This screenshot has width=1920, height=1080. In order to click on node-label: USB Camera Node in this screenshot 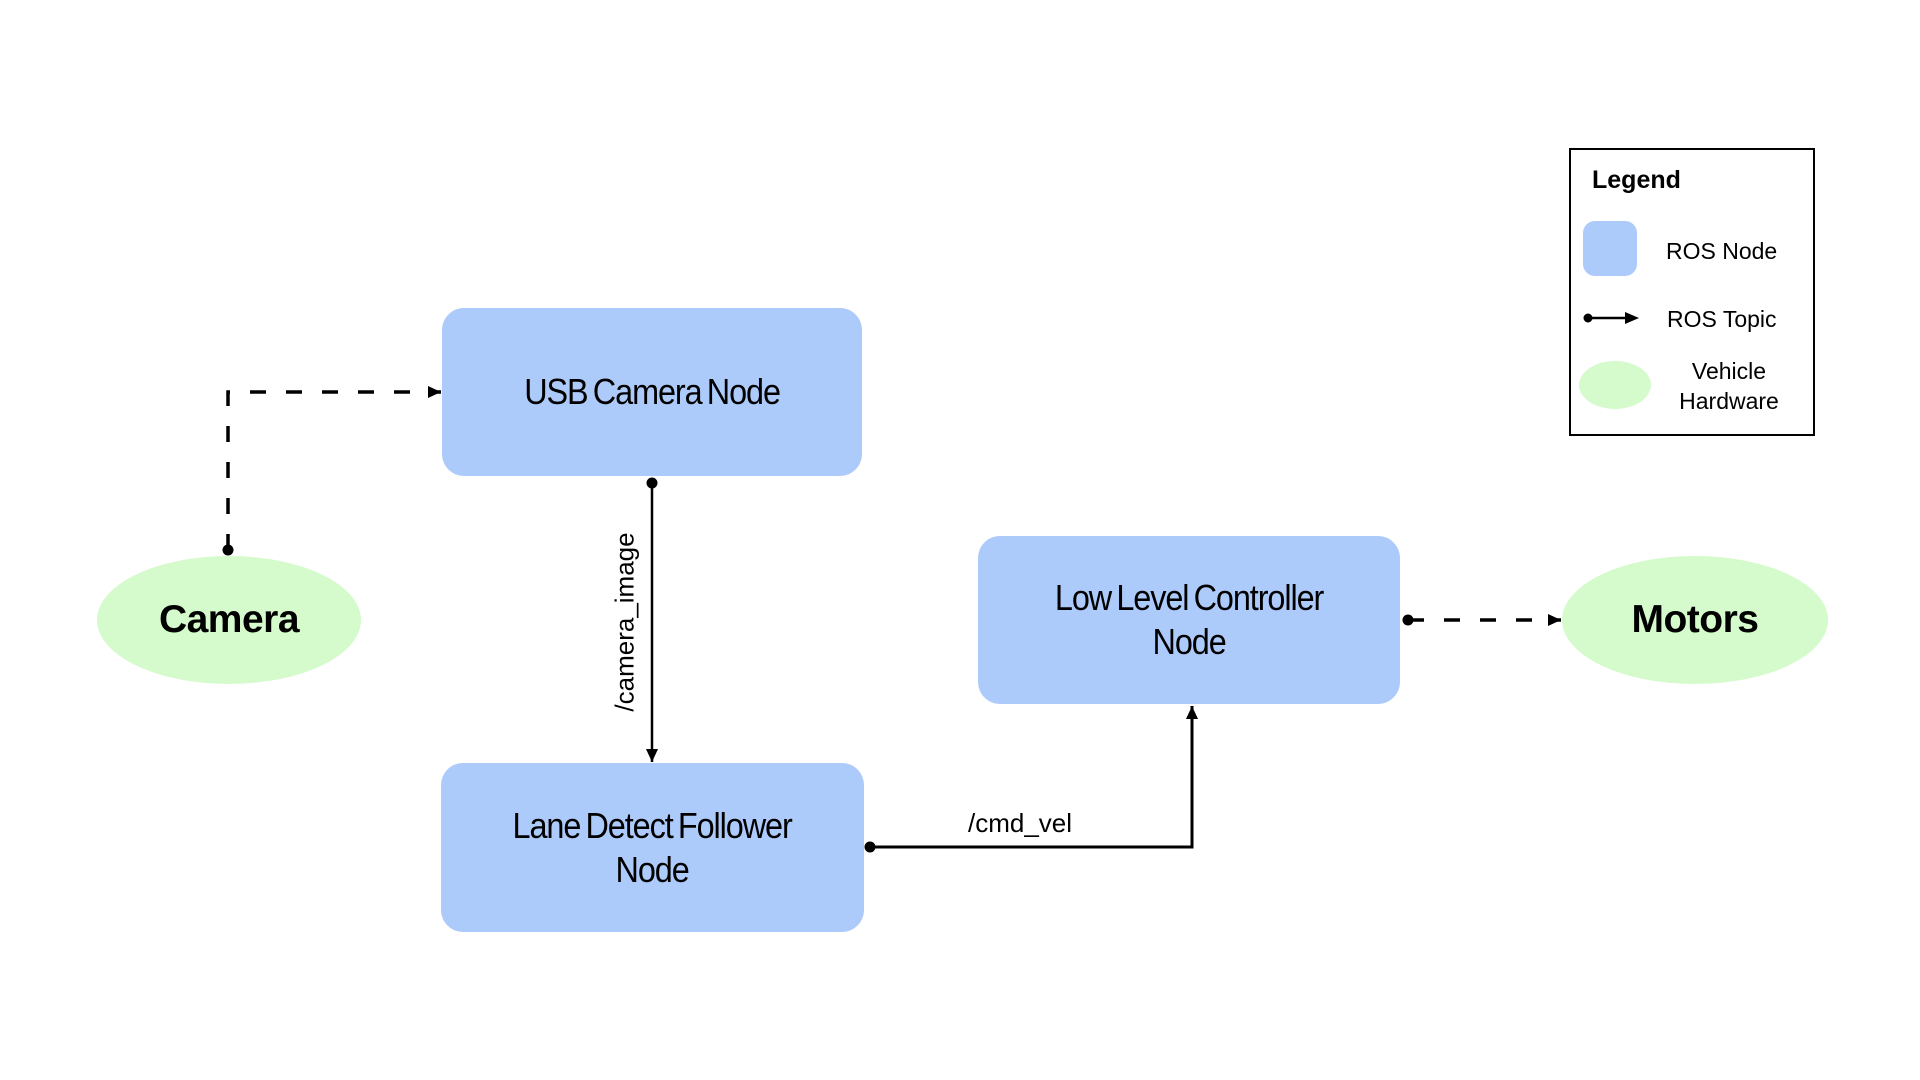, I will do `click(652, 391)`.